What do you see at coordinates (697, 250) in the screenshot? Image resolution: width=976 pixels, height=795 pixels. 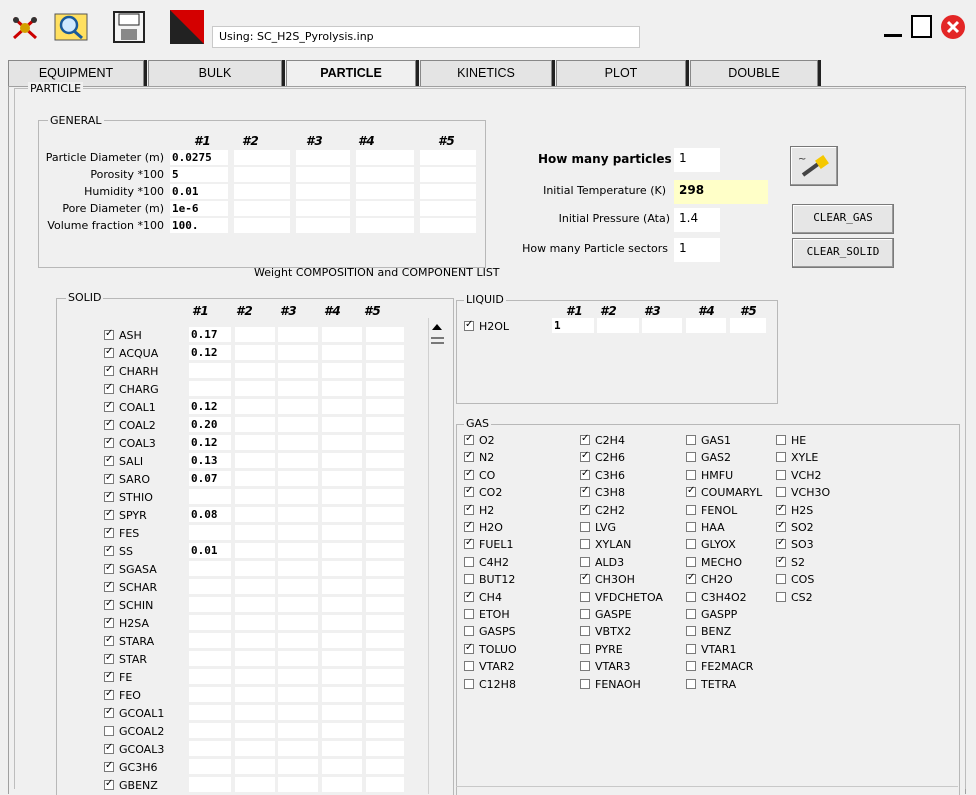 I see `sectors-input: 1` at bounding box center [697, 250].